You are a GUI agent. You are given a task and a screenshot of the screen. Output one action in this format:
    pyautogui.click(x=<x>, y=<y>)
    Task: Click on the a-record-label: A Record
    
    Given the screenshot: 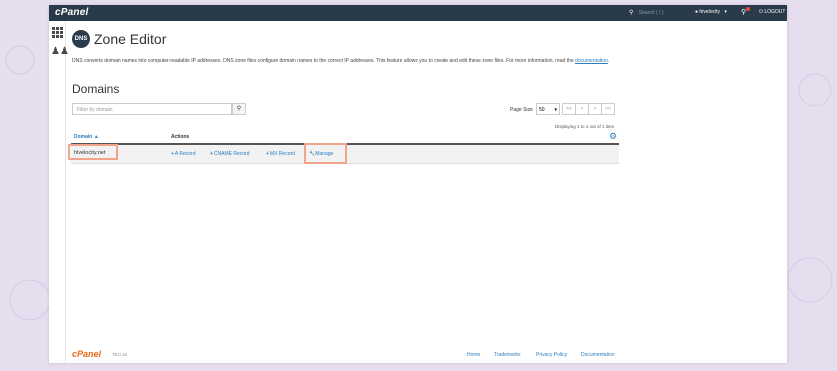 What is the action you would take?
    pyautogui.click(x=185, y=154)
    